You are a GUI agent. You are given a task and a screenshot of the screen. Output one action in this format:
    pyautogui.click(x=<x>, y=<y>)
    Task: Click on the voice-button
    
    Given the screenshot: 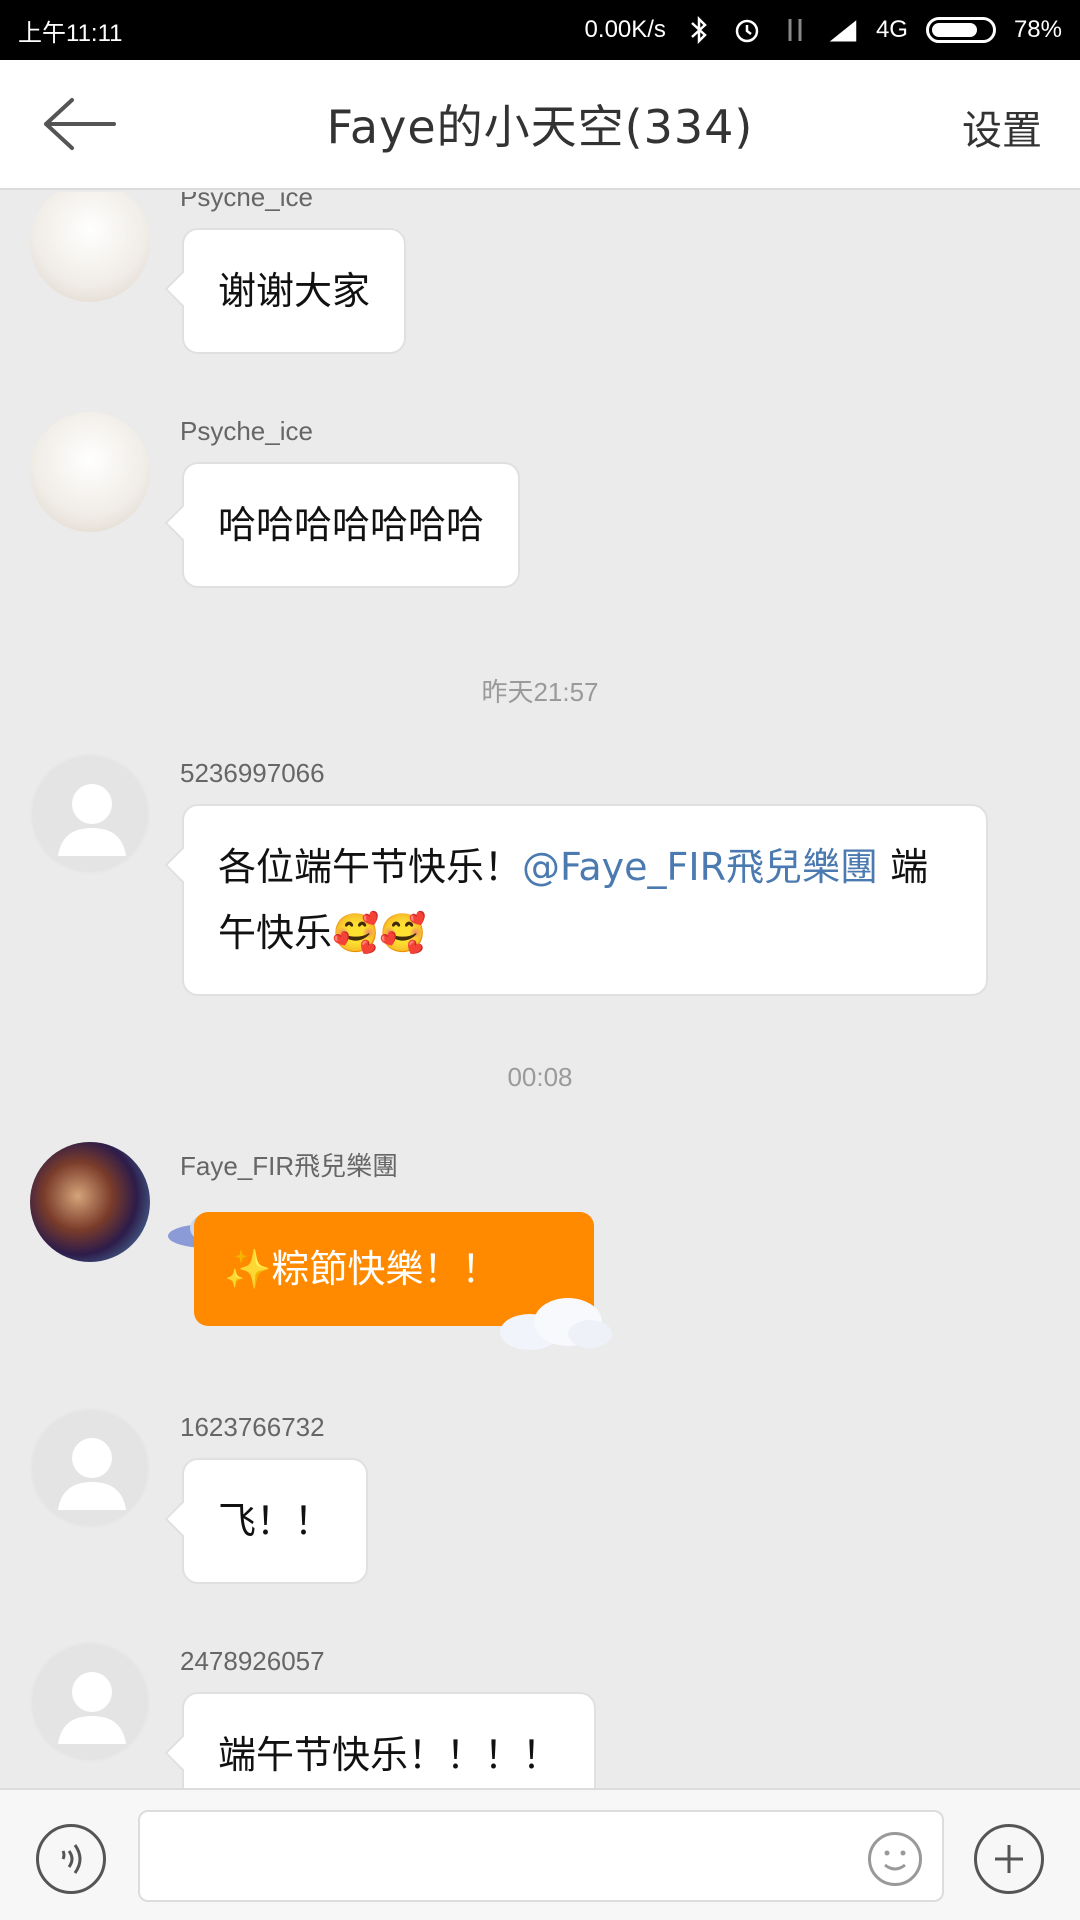 What is the action you would take?
    pyautogui.click(x=71, y=1859)
    